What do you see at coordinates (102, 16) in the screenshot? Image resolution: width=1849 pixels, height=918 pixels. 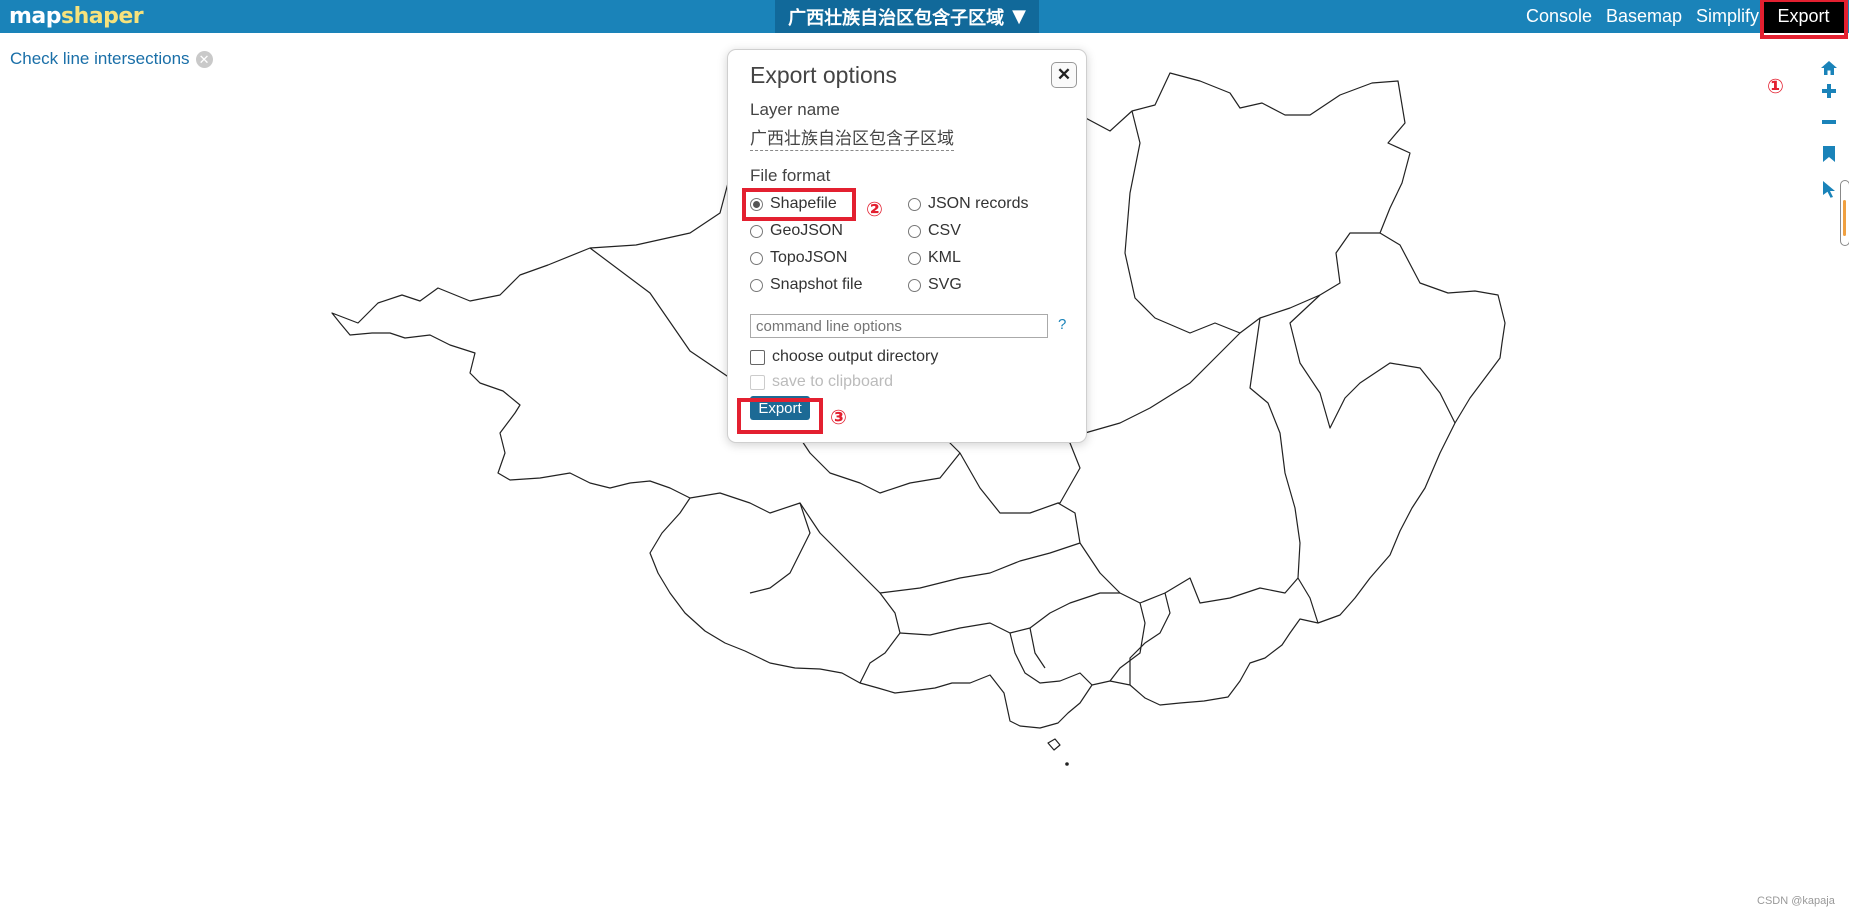 I see `logo-text-shaper: shaper` at bounding box center [102, 16].